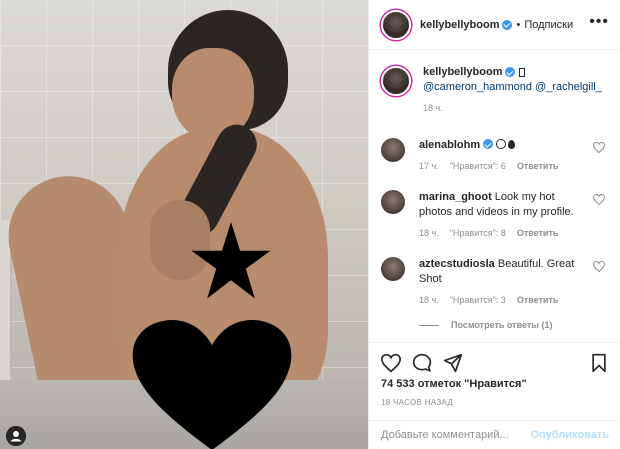 The image size is (620, 449). I want to click on add-comment-bar: Опубликовать, so click(494, 434).